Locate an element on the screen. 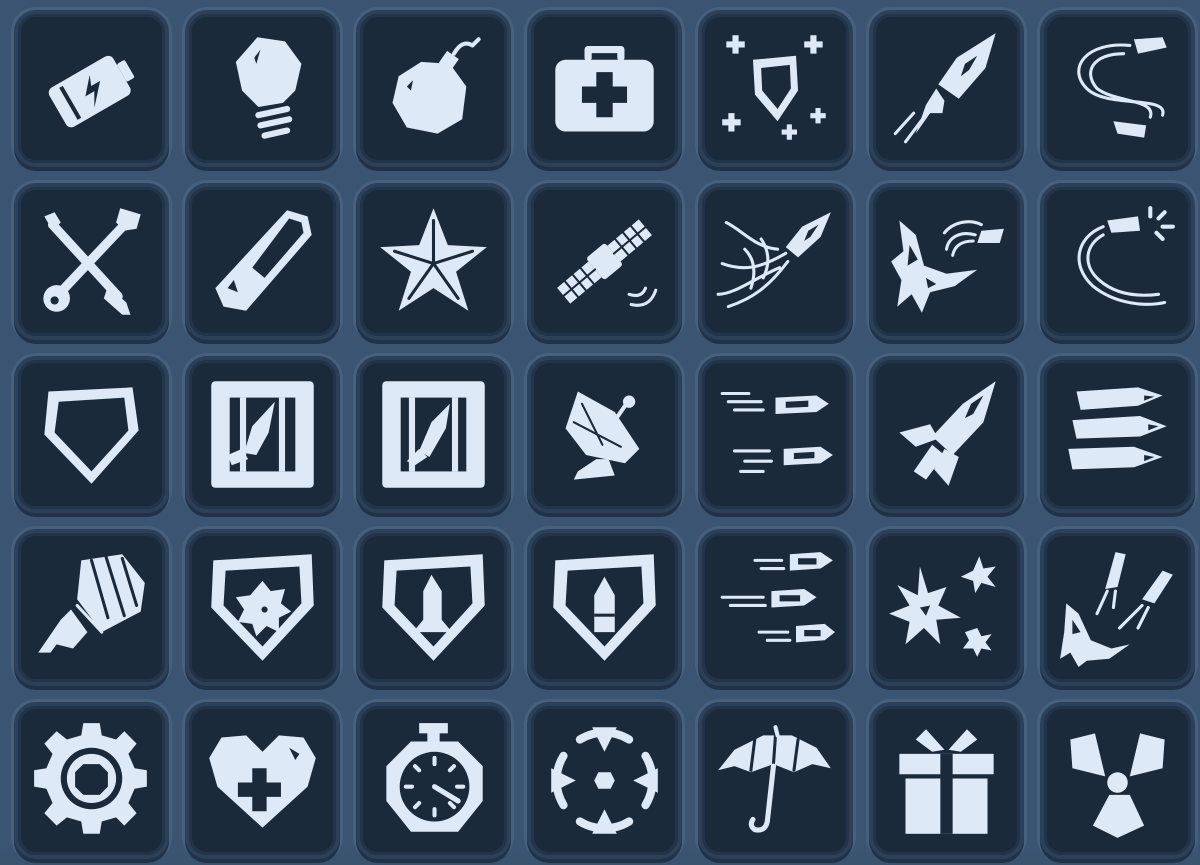 The width and height of the screenshot is (1200, 865). tile-missile-strike is located at coordinates (1117, 607).